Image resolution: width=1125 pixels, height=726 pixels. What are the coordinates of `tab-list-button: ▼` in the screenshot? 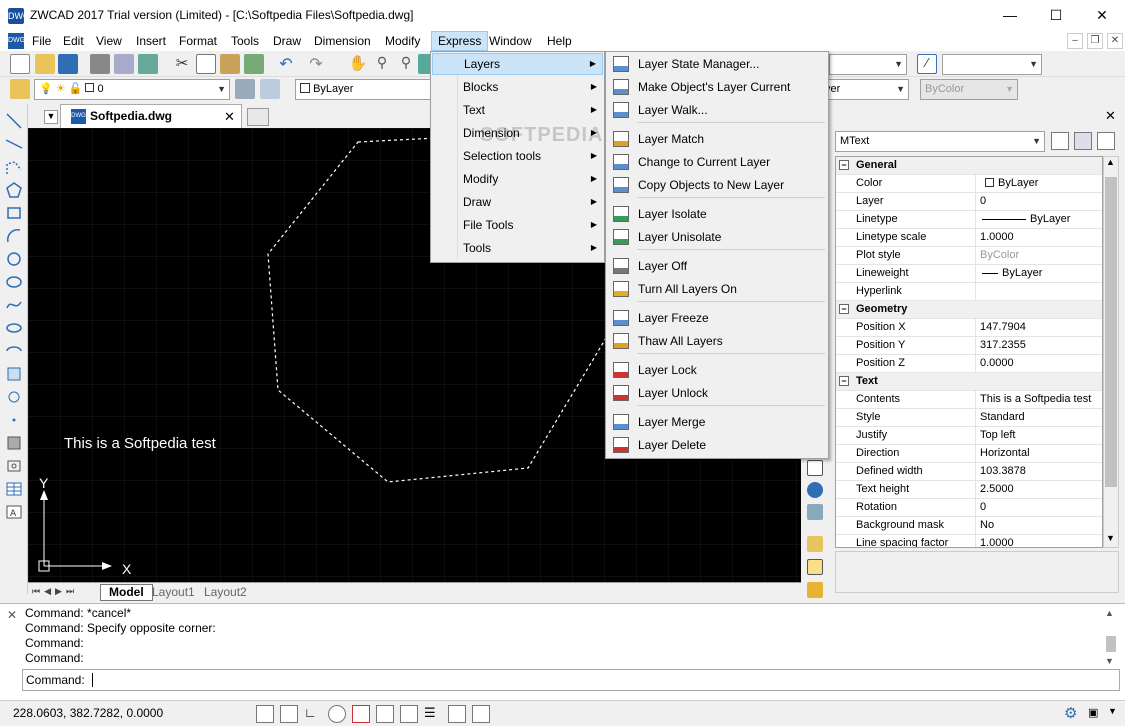 It's located at (51, 117).